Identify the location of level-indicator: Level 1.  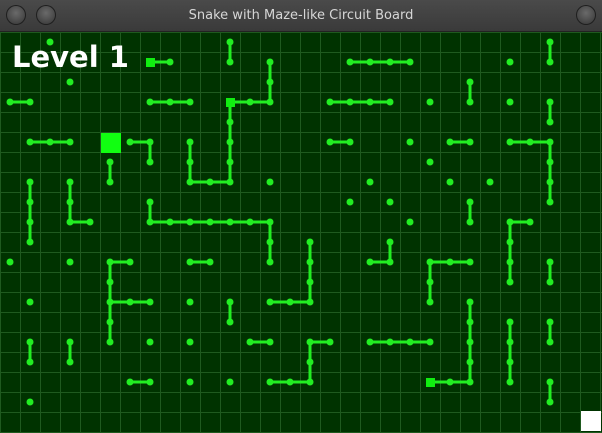
(70, 57).